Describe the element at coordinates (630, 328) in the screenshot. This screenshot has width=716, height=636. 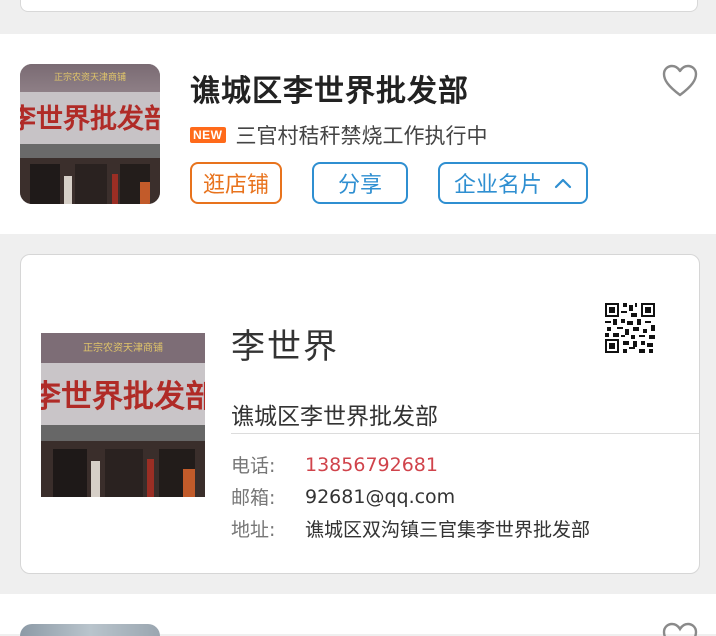
I see `qr-code-icon` at that location.